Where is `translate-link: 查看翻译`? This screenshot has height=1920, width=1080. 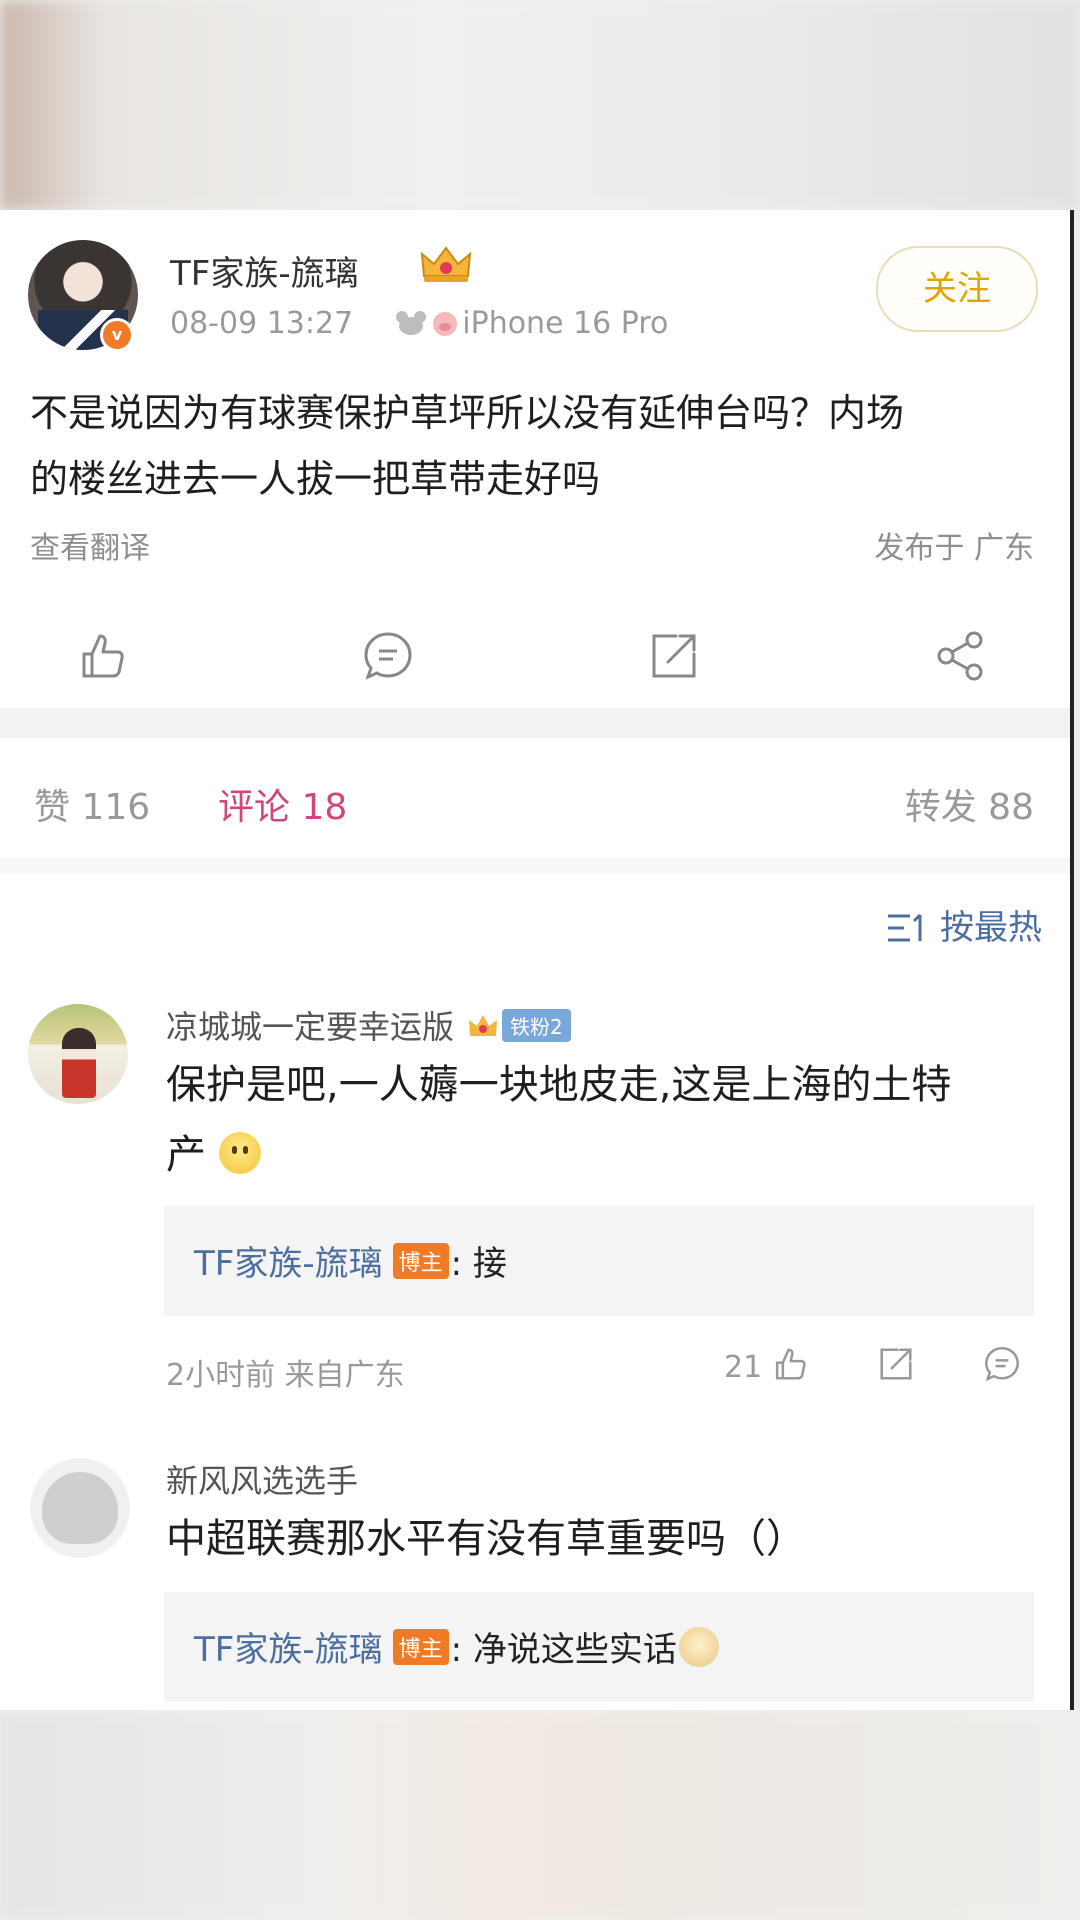
translate-link: 查看翻译 is located at coordinates (90, 545).